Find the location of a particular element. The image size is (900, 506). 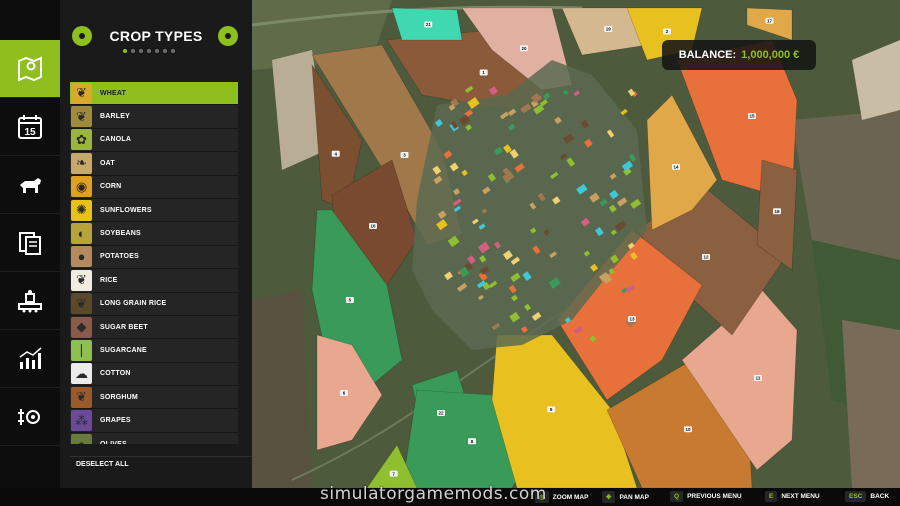

field-number: 15 is located at coordinates (752, 116).